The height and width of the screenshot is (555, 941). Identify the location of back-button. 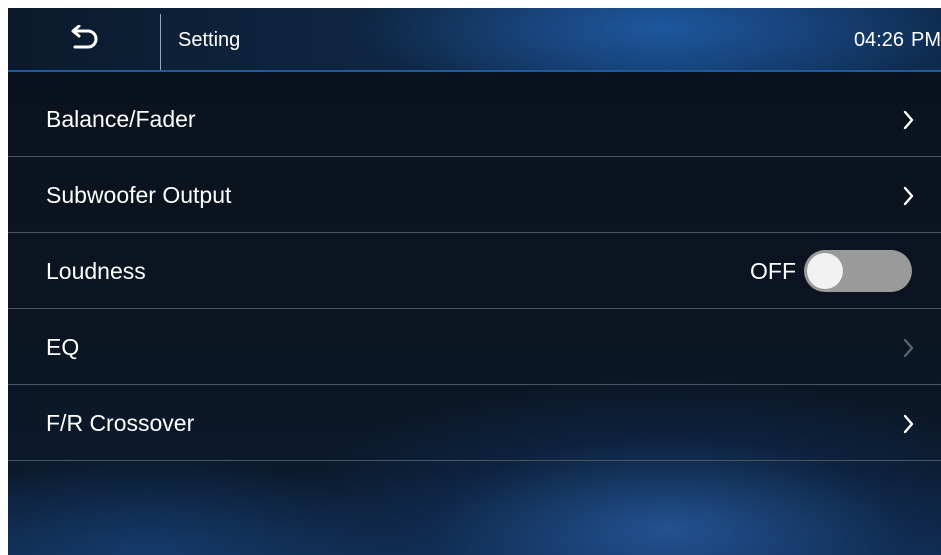
(84, 40).